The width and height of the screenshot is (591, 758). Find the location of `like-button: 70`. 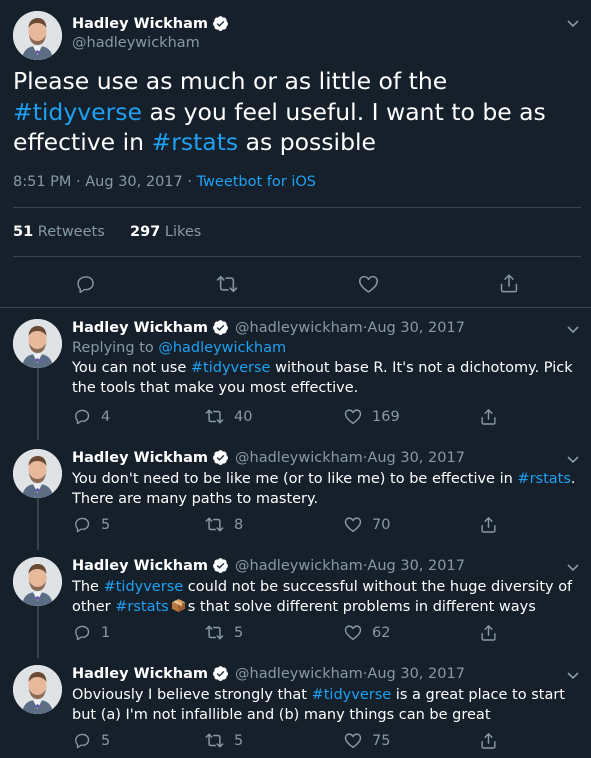

like-button: 70 is located at coordinates (367, 524).